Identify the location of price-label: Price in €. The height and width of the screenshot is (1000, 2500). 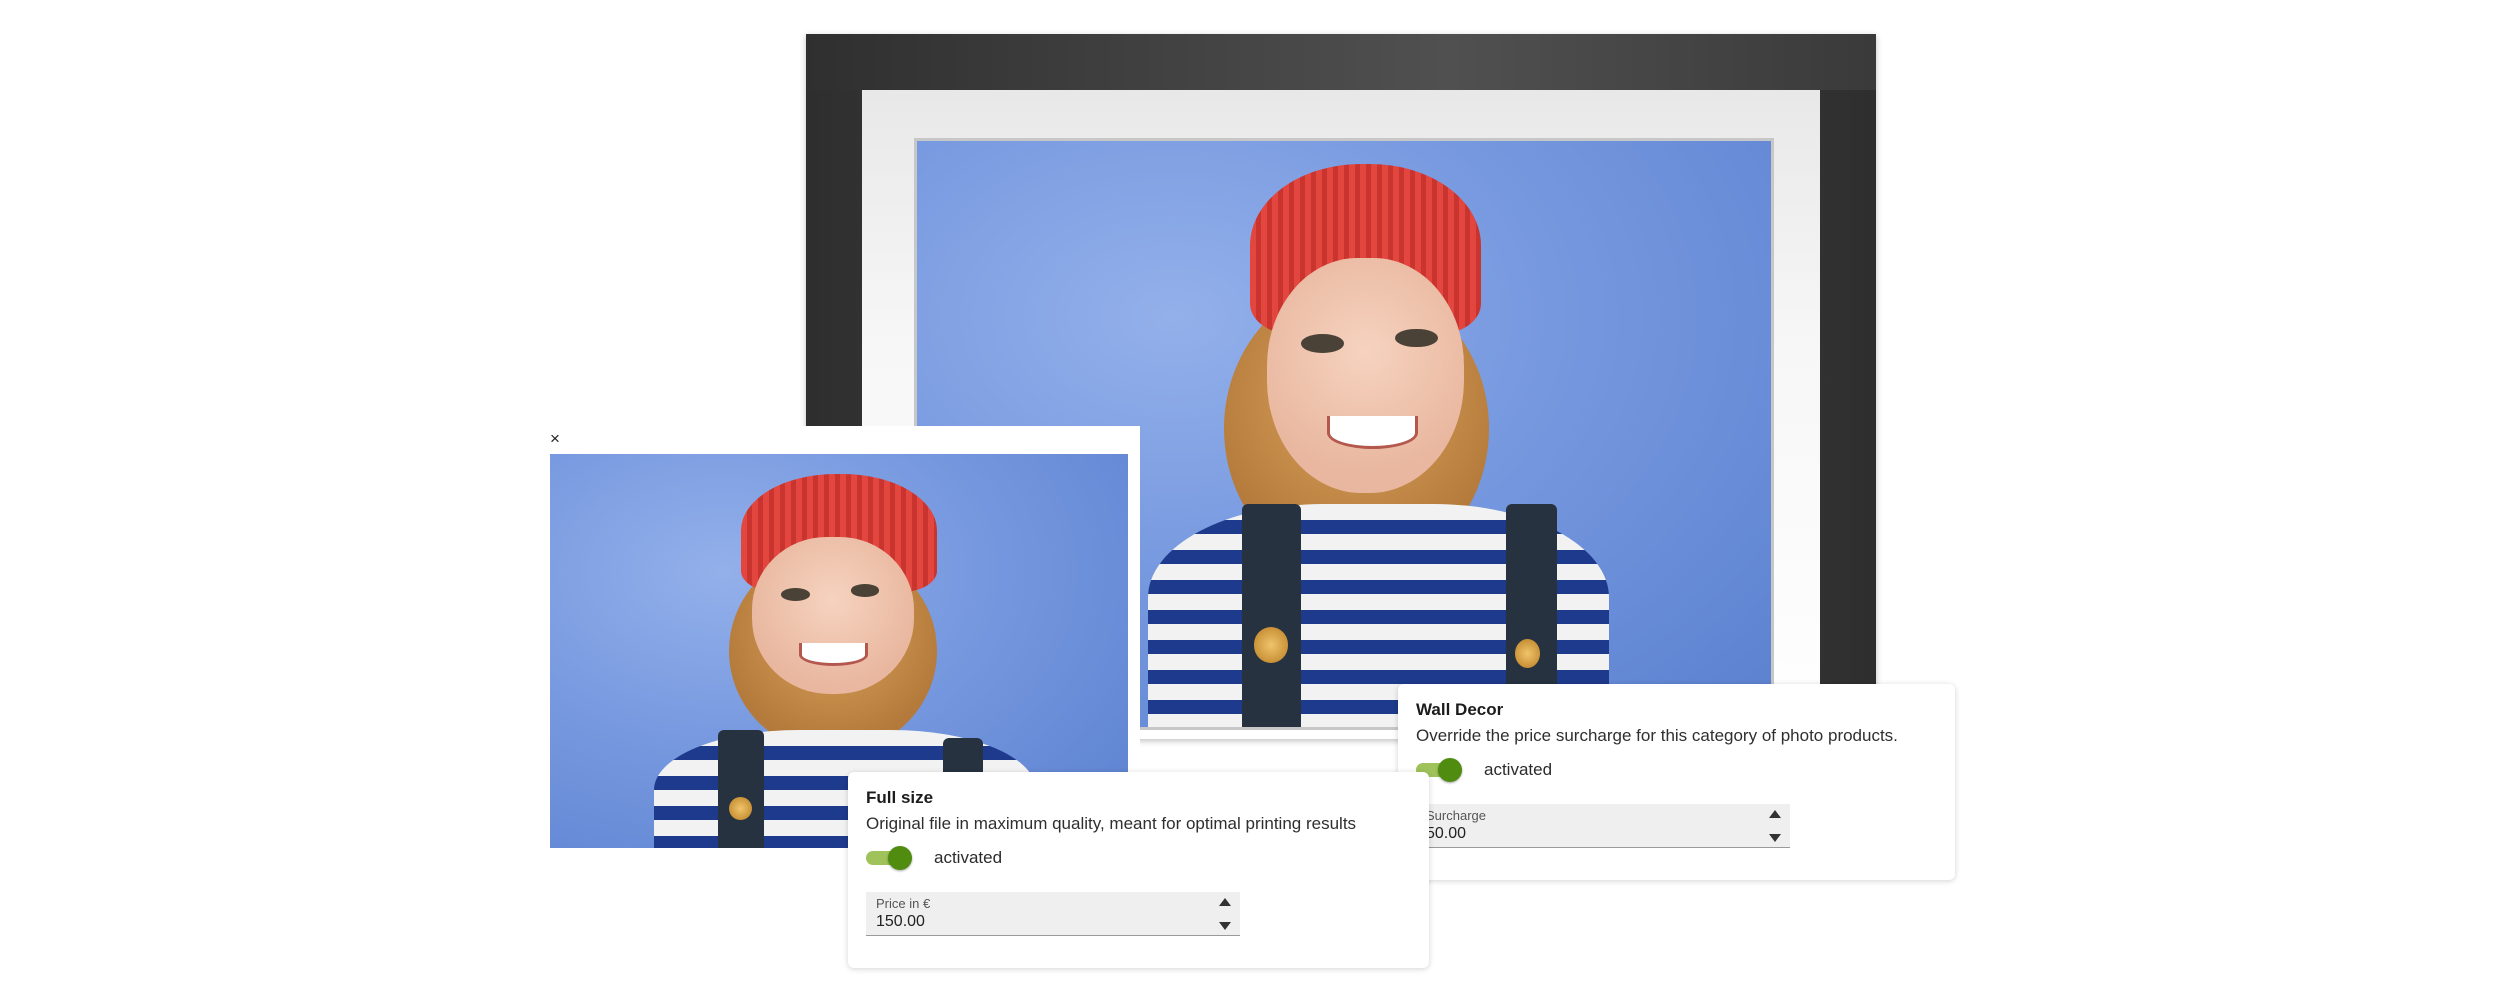
(903, 903).